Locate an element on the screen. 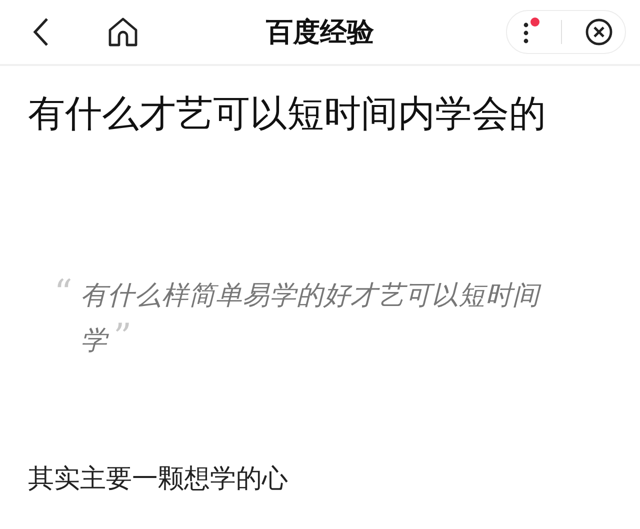  article-title: 有什么才艺可以短时间内学会的 is located at coordinates (287, 114).